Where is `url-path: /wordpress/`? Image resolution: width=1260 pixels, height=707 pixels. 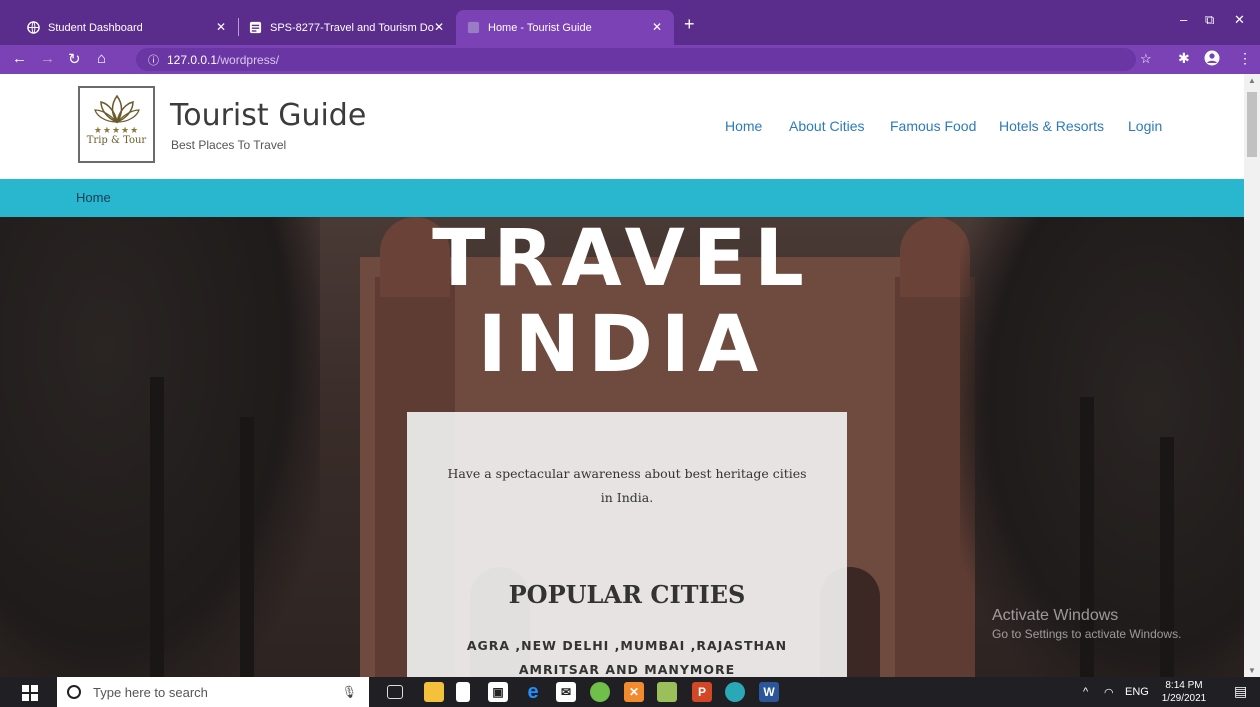 url-path: /wordpress/ is located at coordinates (248, 59).